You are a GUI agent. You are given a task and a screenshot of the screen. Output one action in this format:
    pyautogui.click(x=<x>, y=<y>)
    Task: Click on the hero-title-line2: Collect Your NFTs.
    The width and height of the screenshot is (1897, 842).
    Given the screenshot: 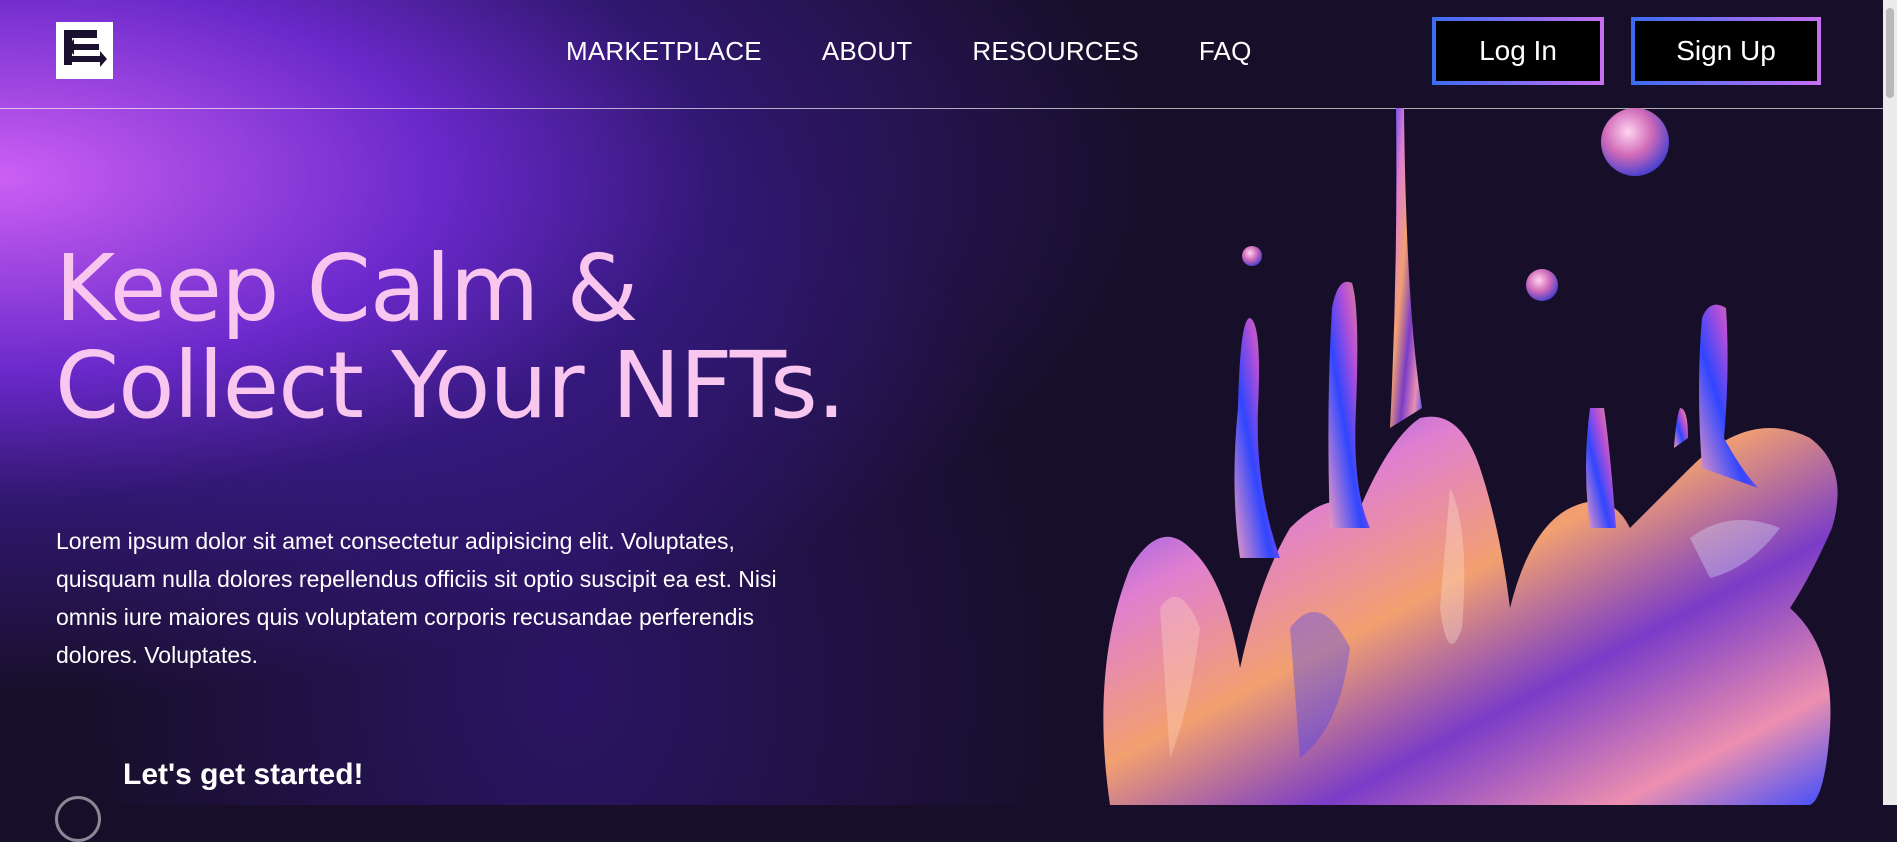 What is the action you would take?
    pyautogui.click(x=450, y=385)
    